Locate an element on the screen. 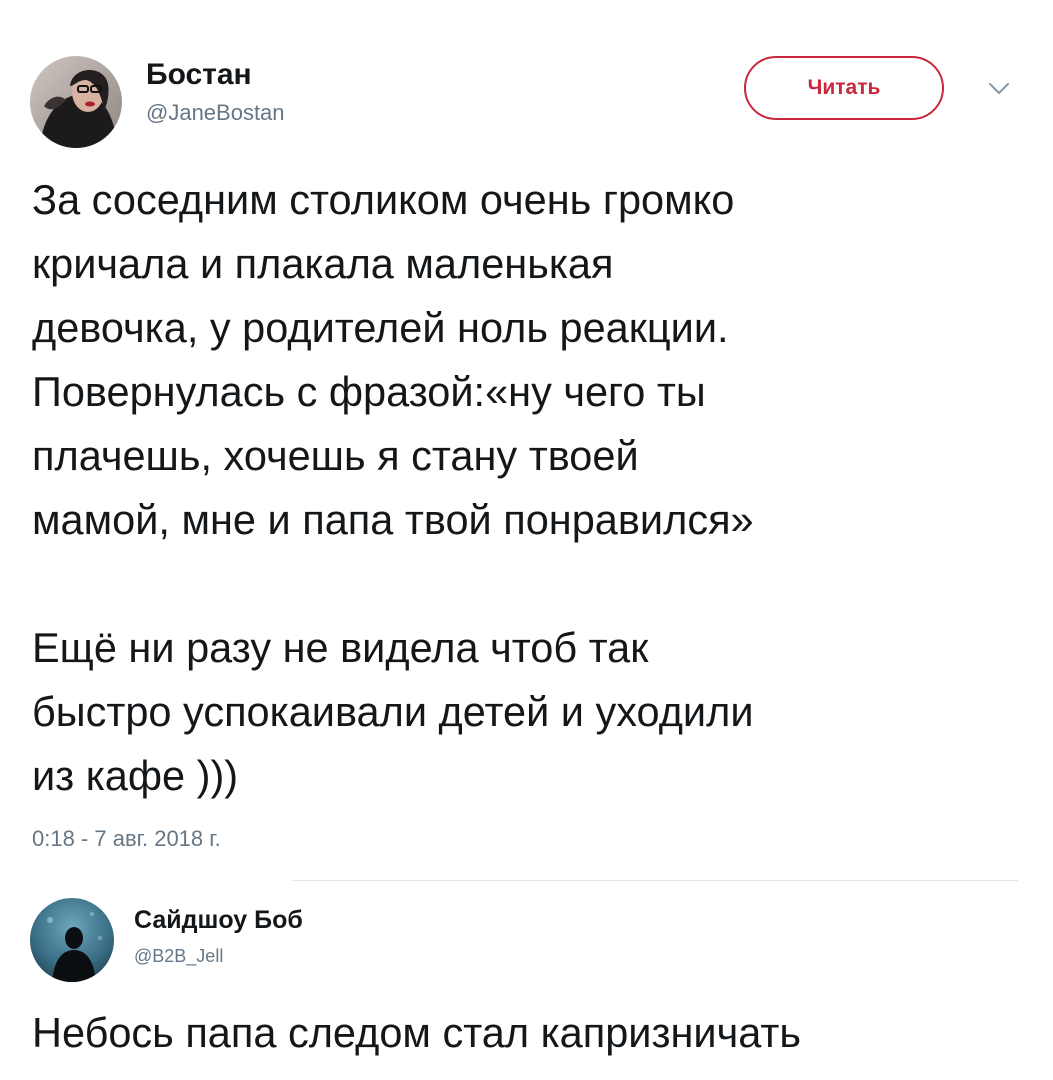  tweet-text-line: За соседним столиком очень громко is located at coordinates (383, 199).